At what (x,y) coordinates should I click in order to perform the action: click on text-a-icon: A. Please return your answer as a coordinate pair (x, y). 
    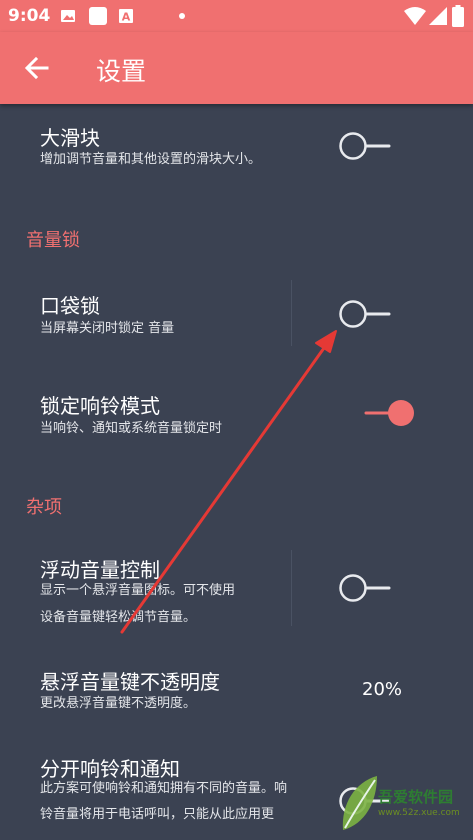
    Looking at the image, I should click on (126, 16).